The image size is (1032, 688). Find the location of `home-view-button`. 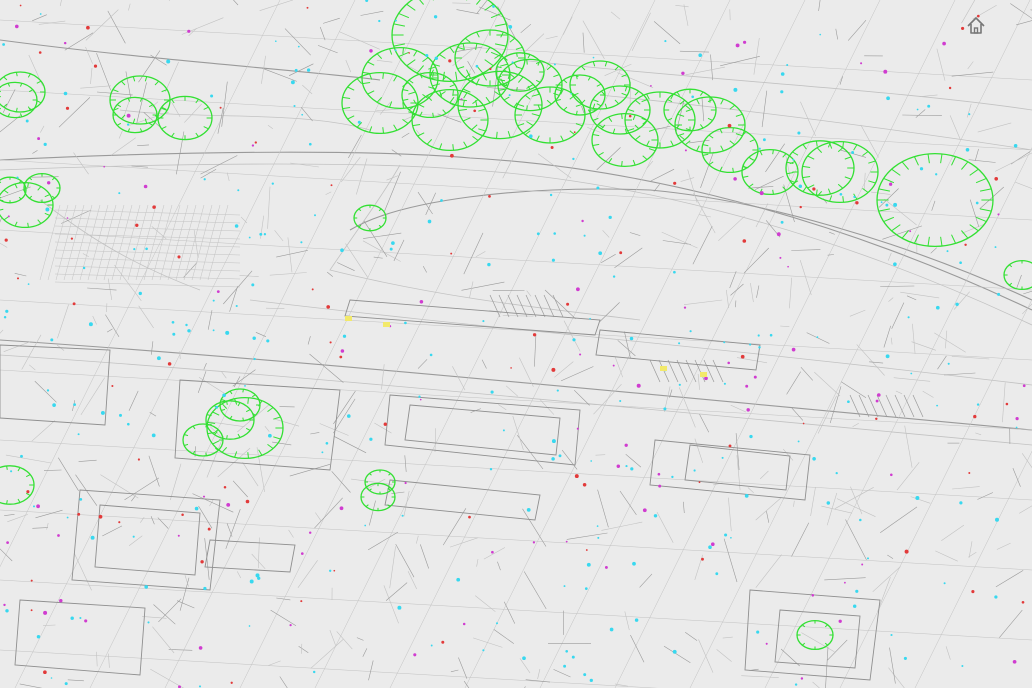

home-view-button is located at coordinates (976, 26).